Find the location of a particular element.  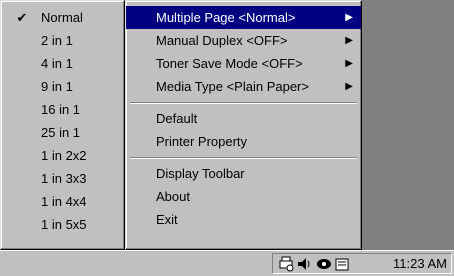

submenu-item-label: 4 in 1 is located at coordinates (57, 63).